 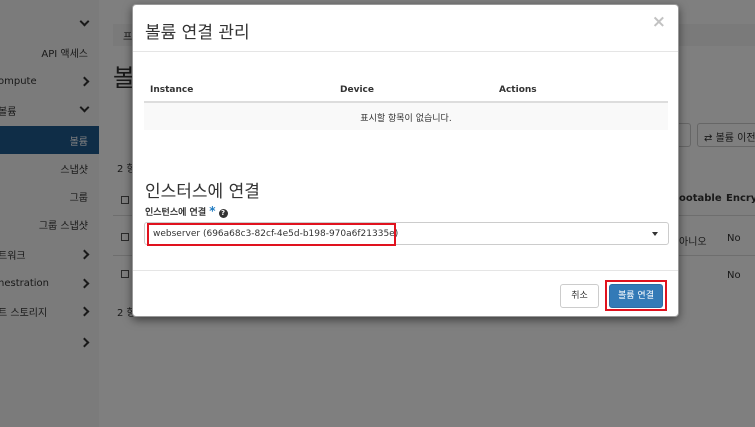 I want to click on caret-down-icon, so click(x=655, y=234).